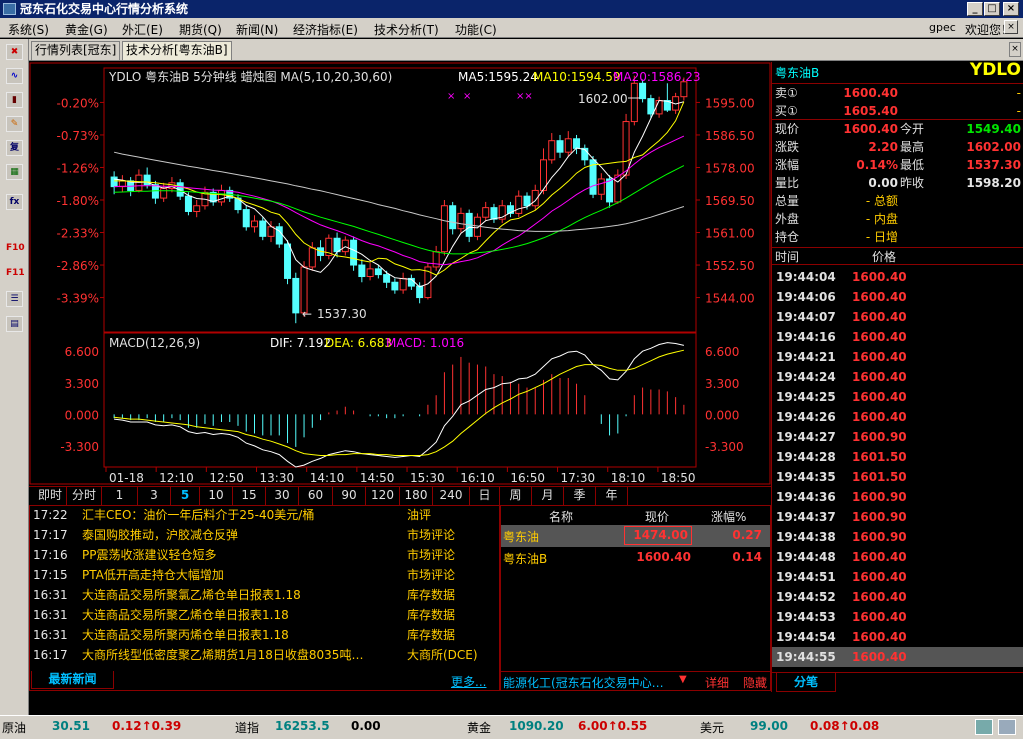  What do you see at coordinates (325, 29) in the screenshot?
I see `menu-econ: 经济指标(E)` at bounding box center [325, 29].